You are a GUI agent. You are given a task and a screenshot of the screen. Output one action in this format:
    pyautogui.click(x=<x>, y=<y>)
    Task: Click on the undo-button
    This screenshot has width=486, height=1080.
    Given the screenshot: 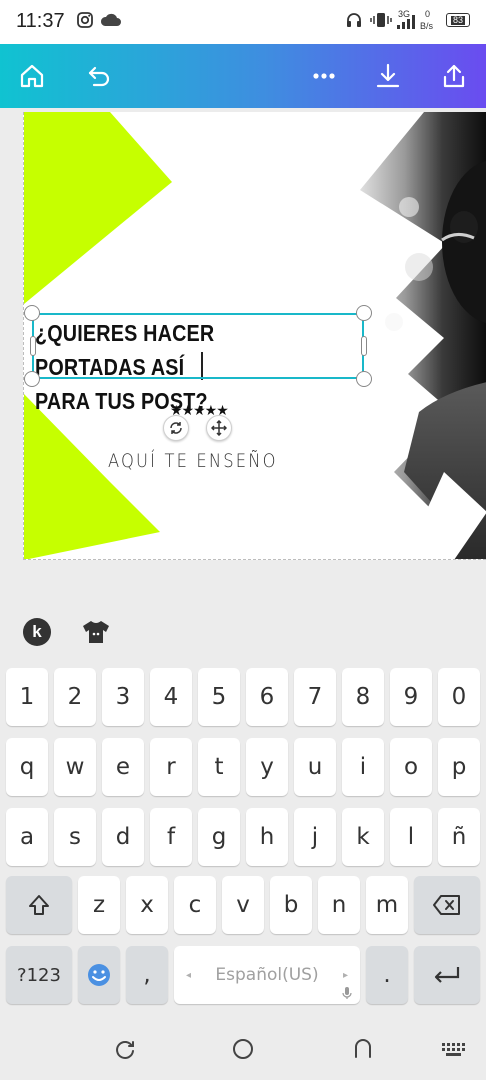 What is the action you would take?
    pyautogui.click(x=98, y=76)
    